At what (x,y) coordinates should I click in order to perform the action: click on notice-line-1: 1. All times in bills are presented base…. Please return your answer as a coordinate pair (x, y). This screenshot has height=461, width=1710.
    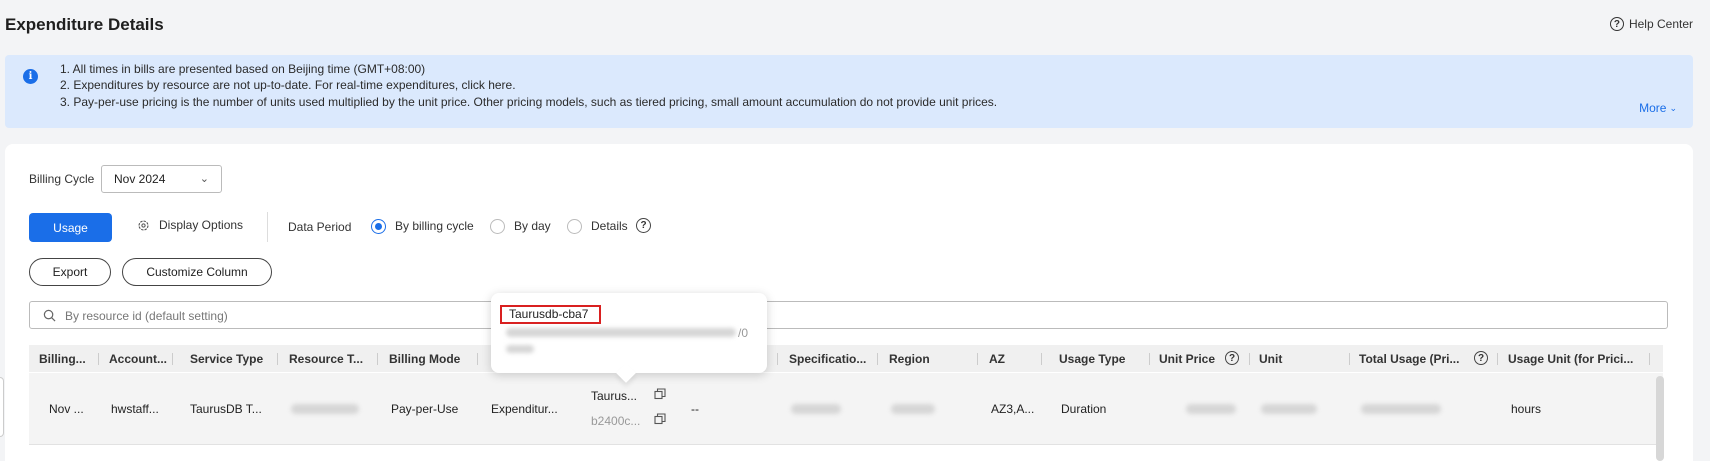
    Looking at the image, I should click on (243, 69).